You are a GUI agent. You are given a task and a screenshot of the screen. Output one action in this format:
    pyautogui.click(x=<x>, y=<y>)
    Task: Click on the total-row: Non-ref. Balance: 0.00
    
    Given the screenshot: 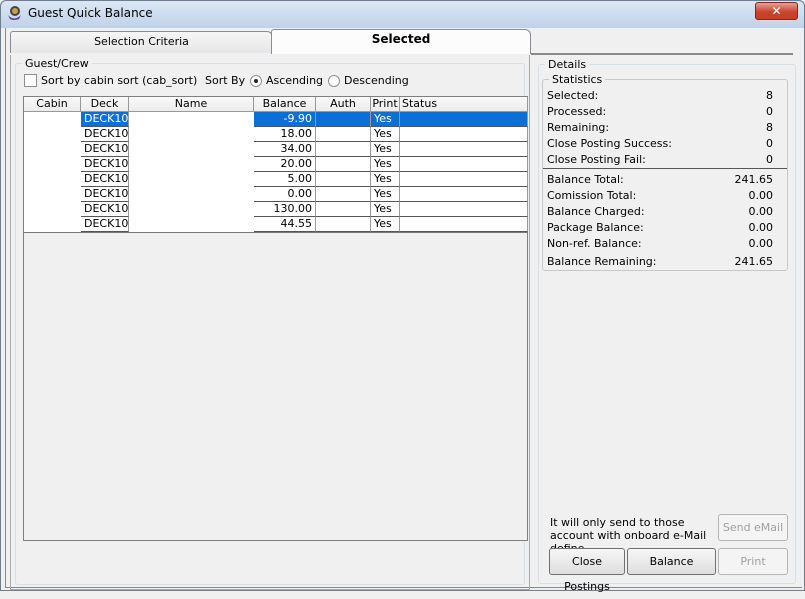 What is the action you would take?
    pyautogui.click(x=663, y=244)
    